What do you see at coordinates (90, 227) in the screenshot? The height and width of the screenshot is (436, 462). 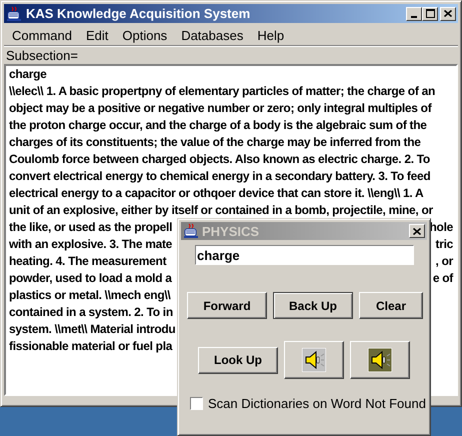 I see `definition-line: the like, or used as the propell` at bounding box center [90, 227].